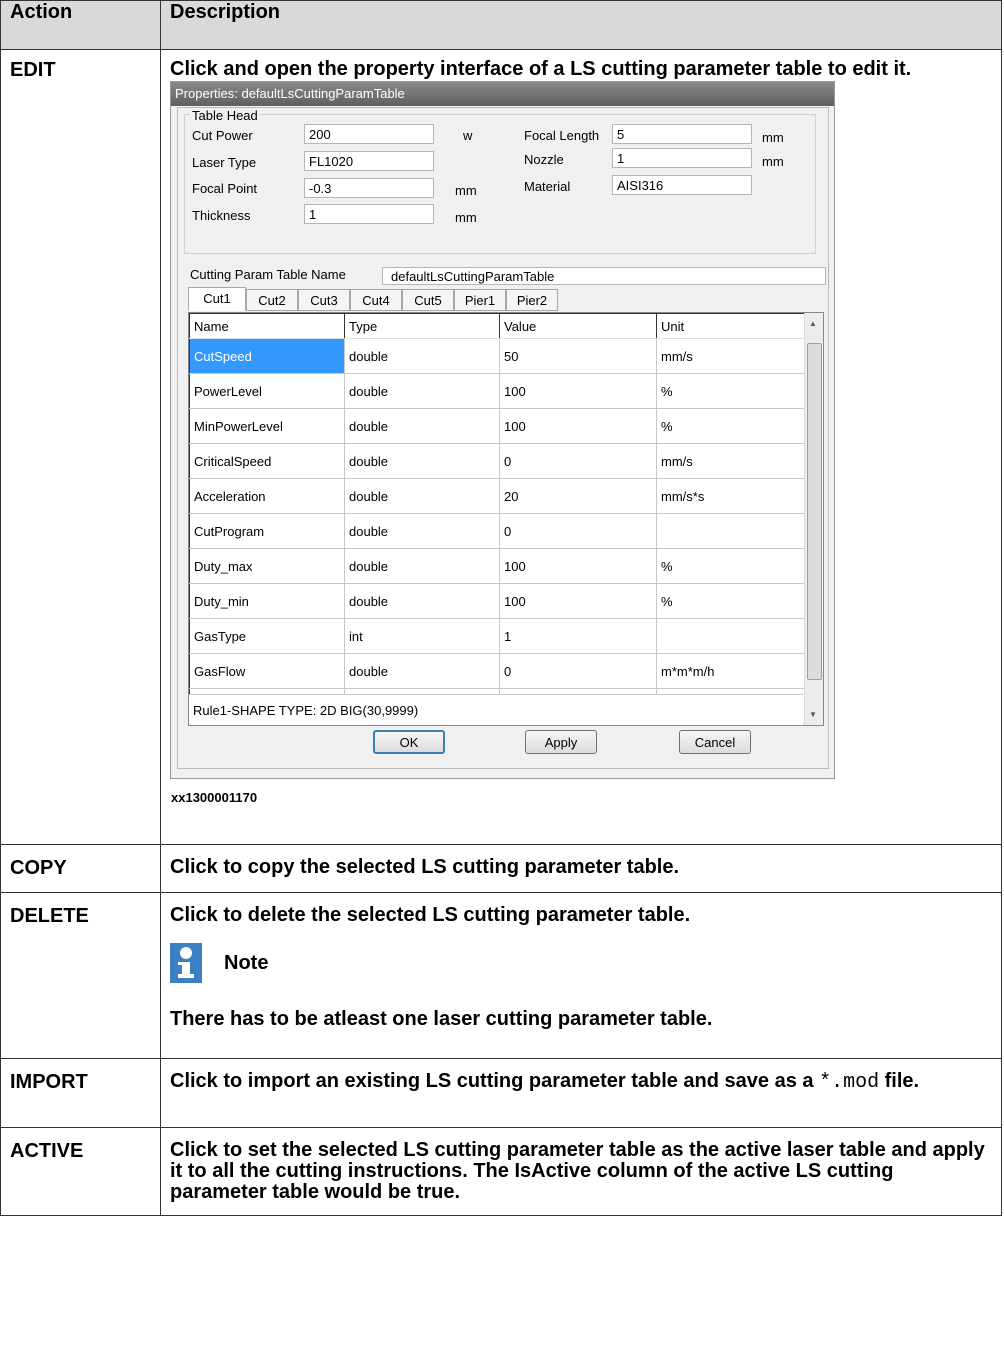 The width and height of the screenshot is (1004, 1363). I want to click on active-bold-true: true, so click(435, 1192).